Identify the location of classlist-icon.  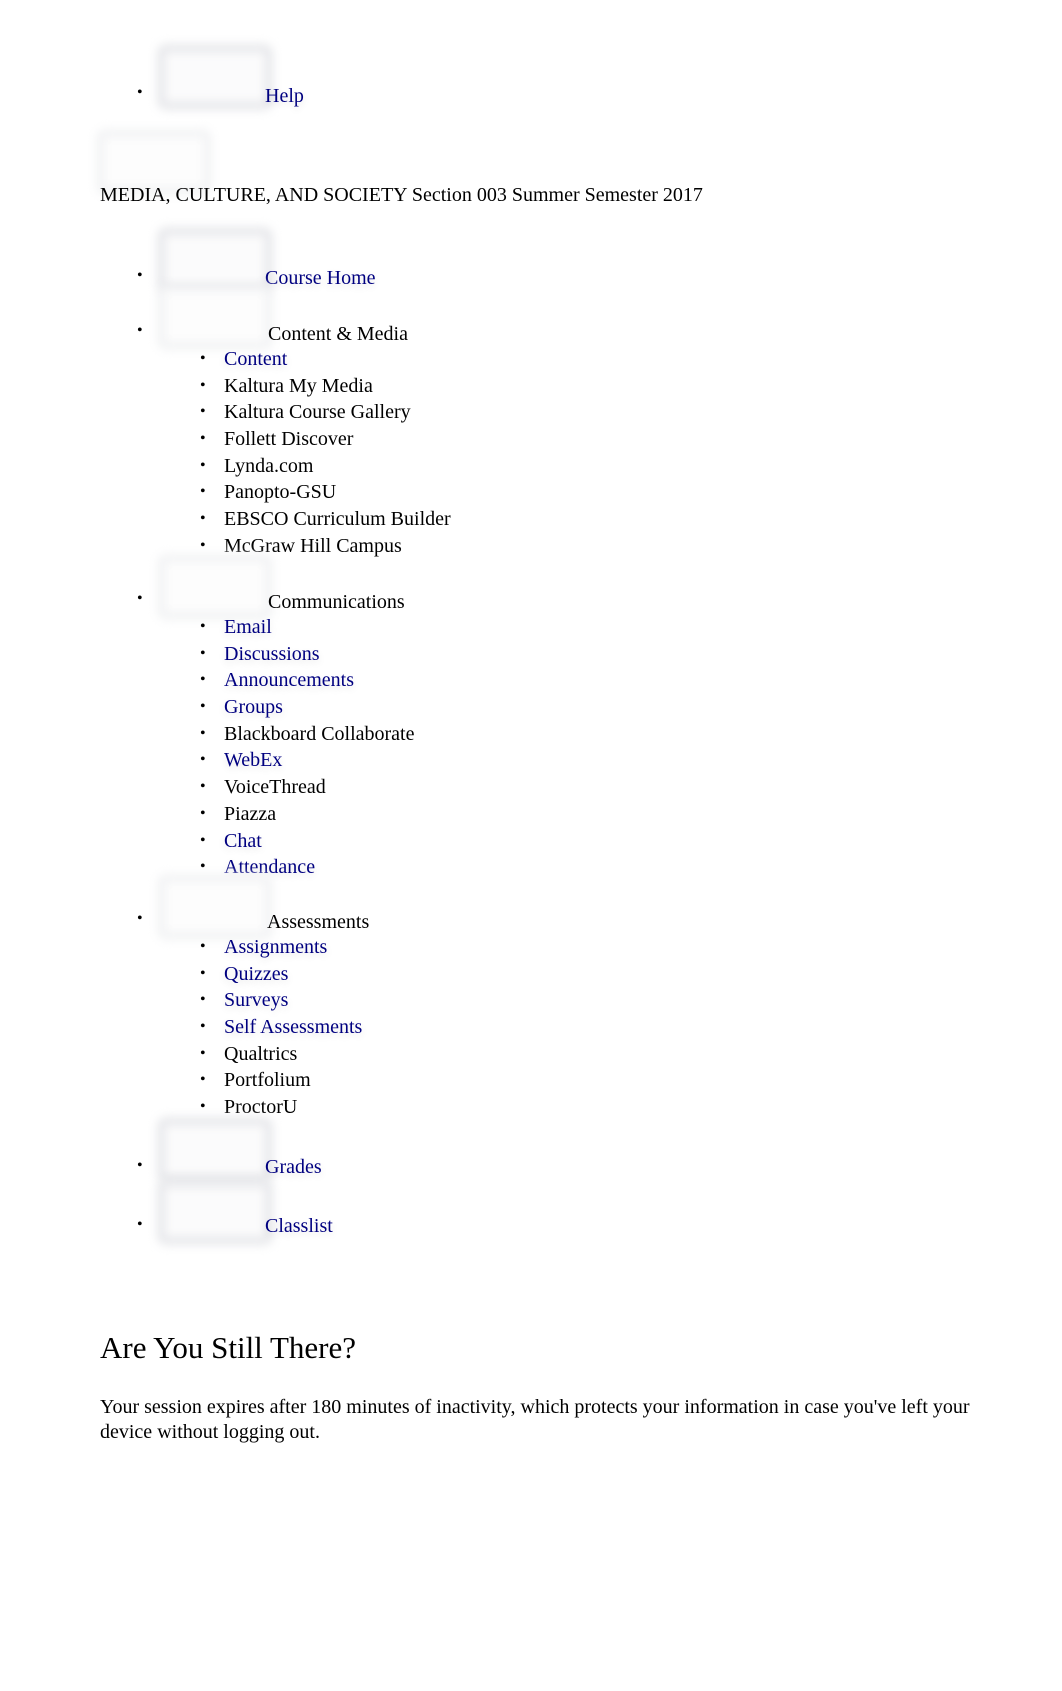
(215, 1212).